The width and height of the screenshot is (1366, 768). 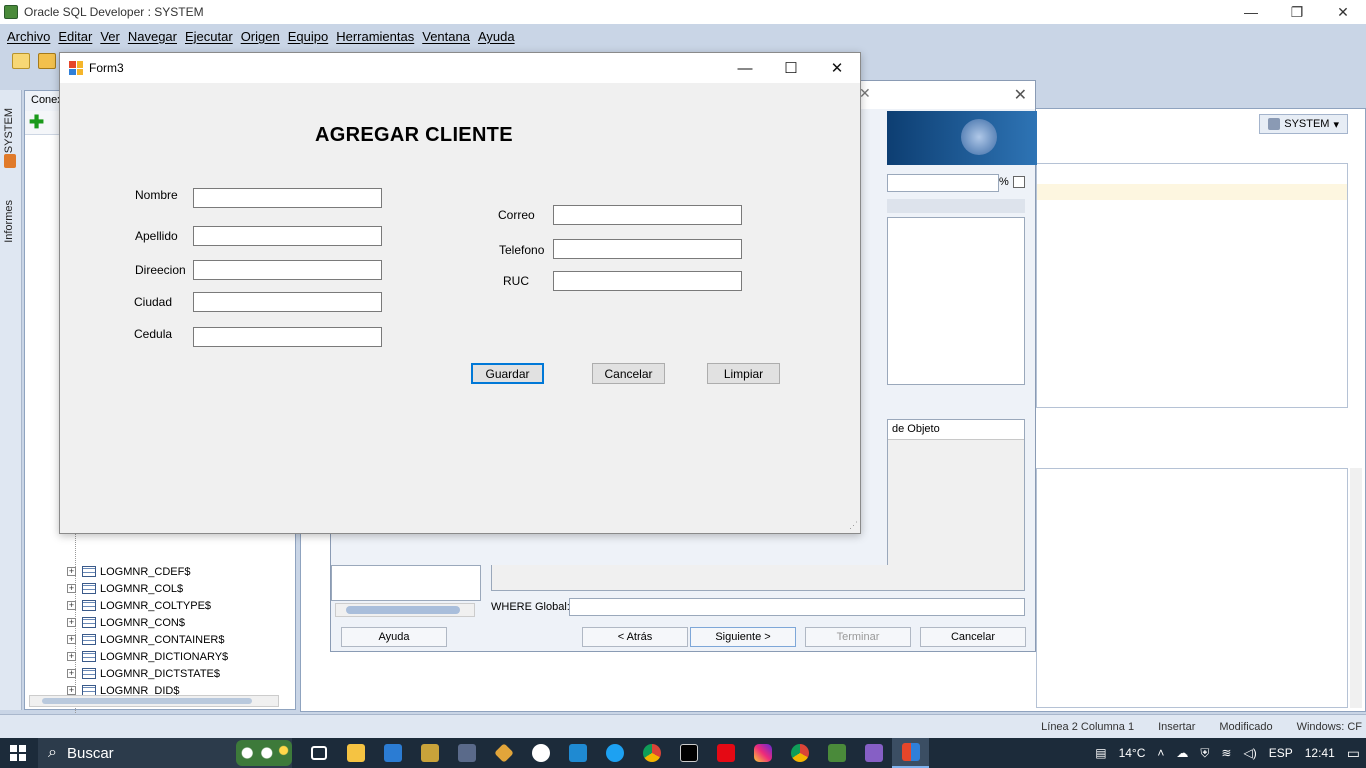 I want to click on direccion-input, so click(x=287, y=270).